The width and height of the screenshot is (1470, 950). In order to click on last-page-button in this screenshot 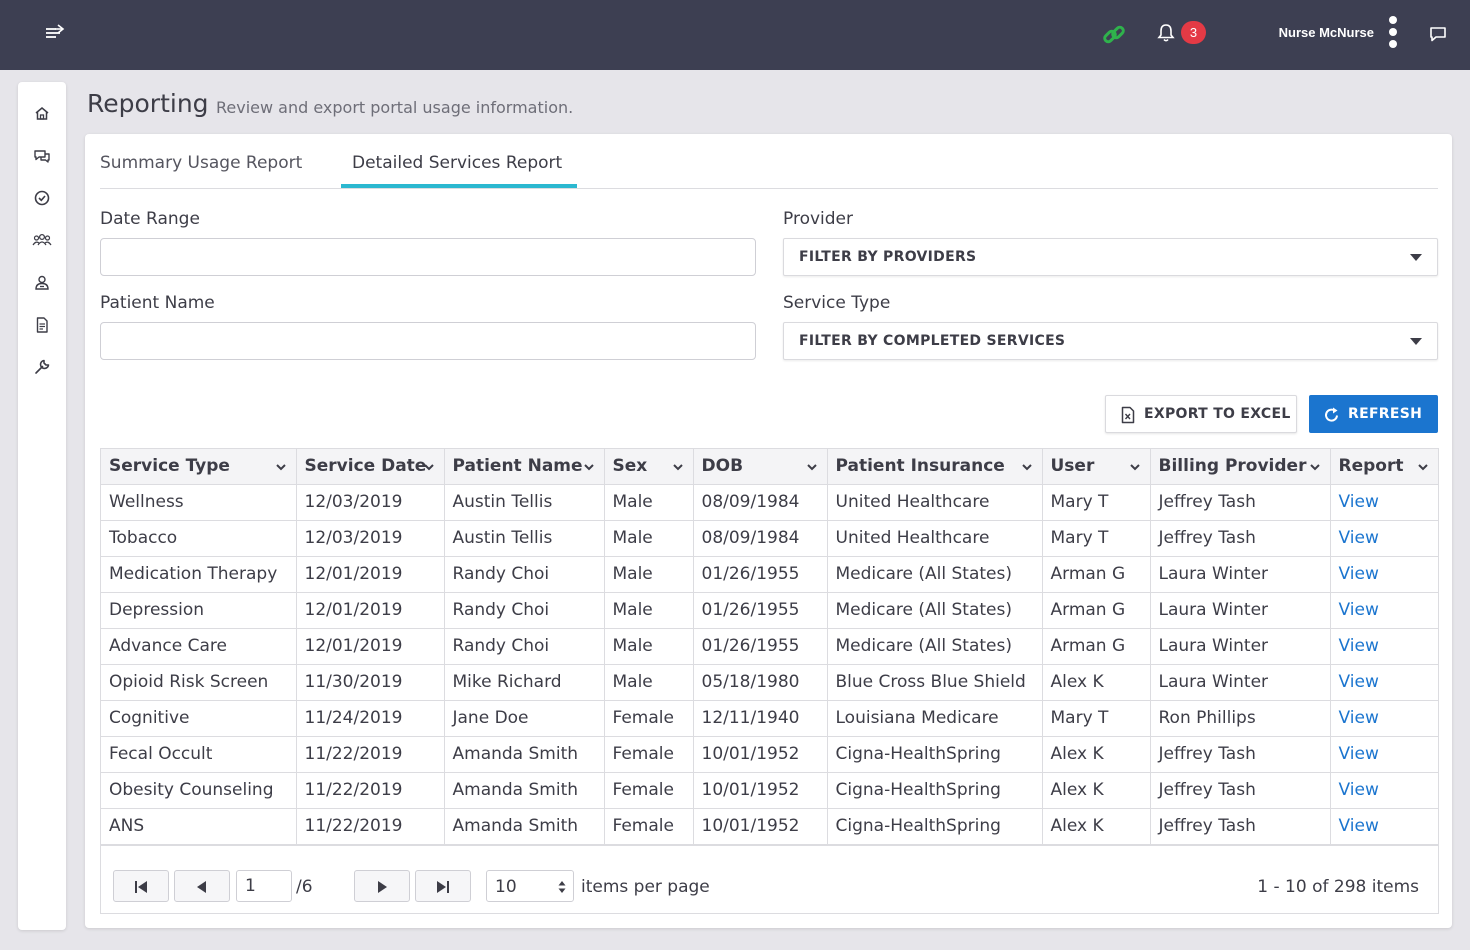, I will do `click(443, 886)`.